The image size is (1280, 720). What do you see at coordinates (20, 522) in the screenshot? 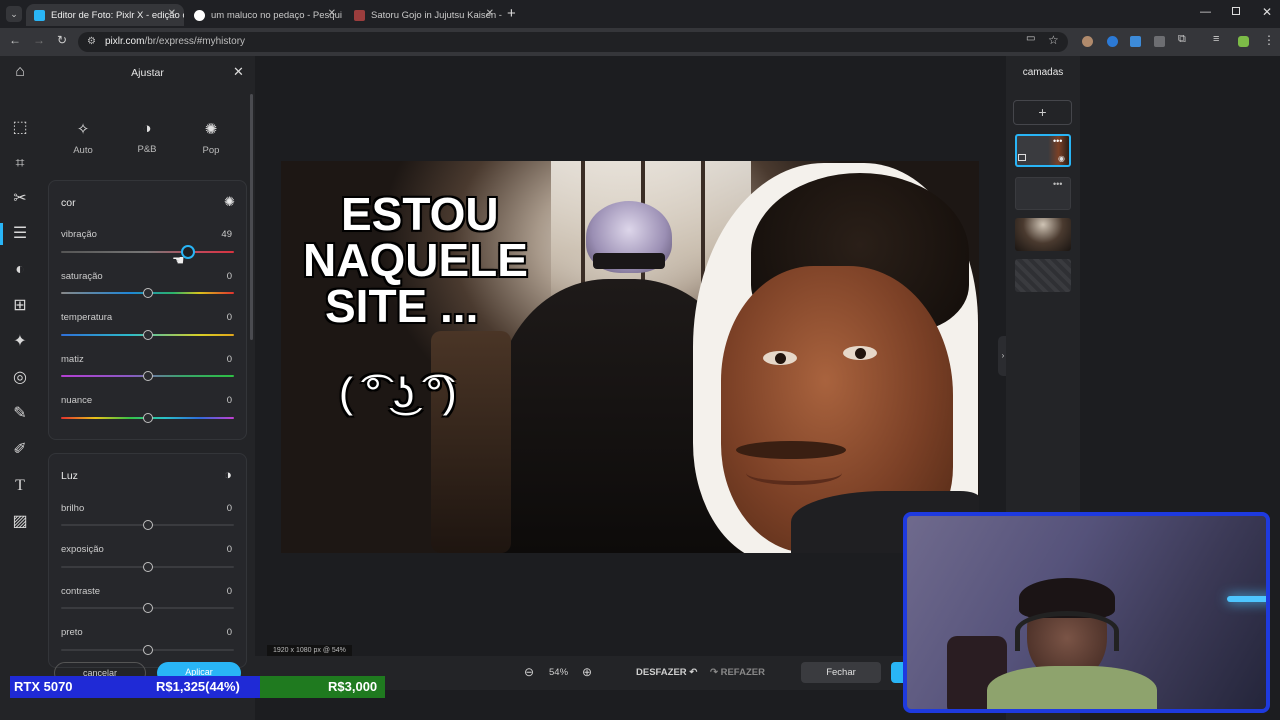
I see `pattern-tool-icon: ▨` at bounding box center [20, 522].